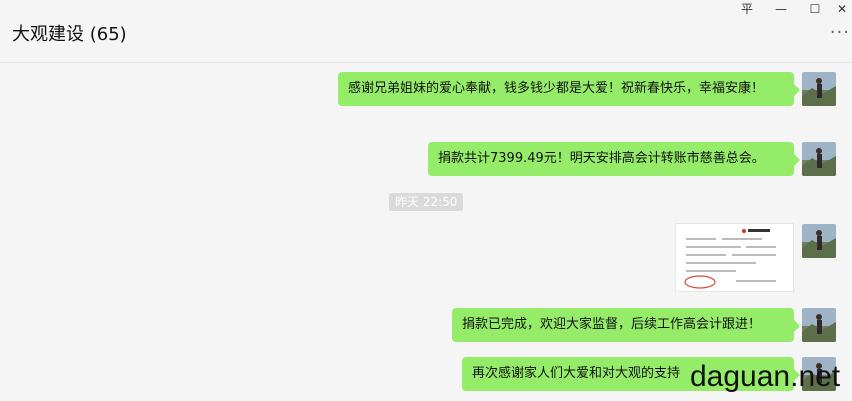 This screenshot has height=401, width=852. I want to click on watermark-logo: daguan.net, so click(765, 376).